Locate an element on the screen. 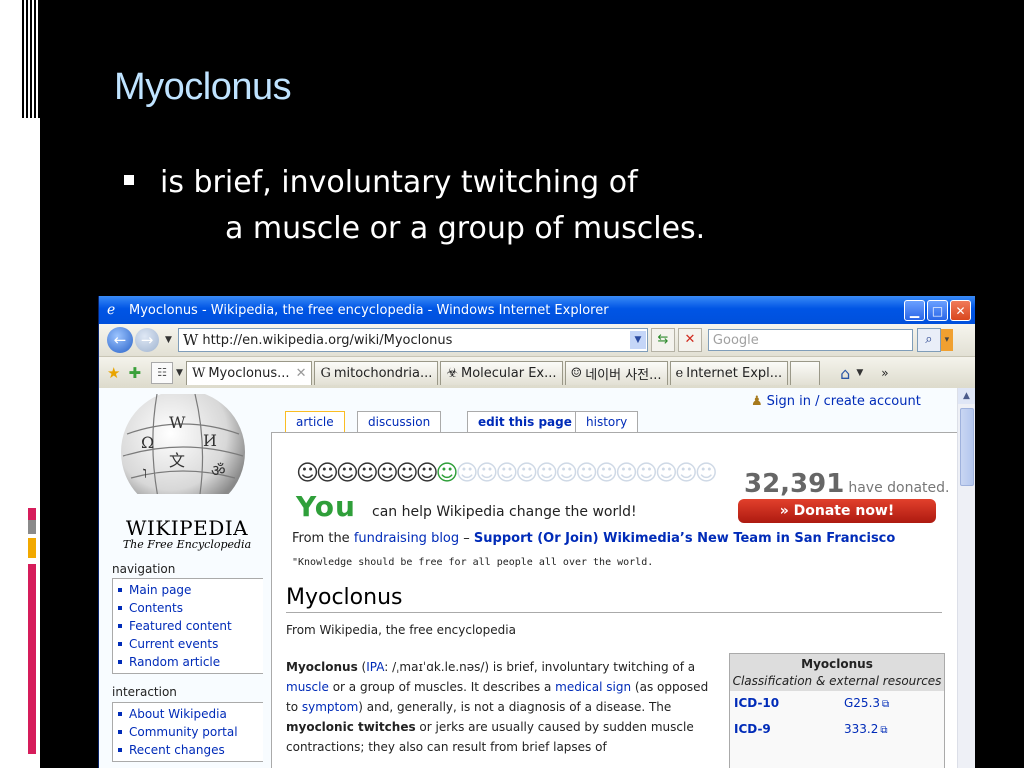 The height and width of the screenshot is (768, 1024). icd9-link: ICD-9 is located at coordinates (789, 730).